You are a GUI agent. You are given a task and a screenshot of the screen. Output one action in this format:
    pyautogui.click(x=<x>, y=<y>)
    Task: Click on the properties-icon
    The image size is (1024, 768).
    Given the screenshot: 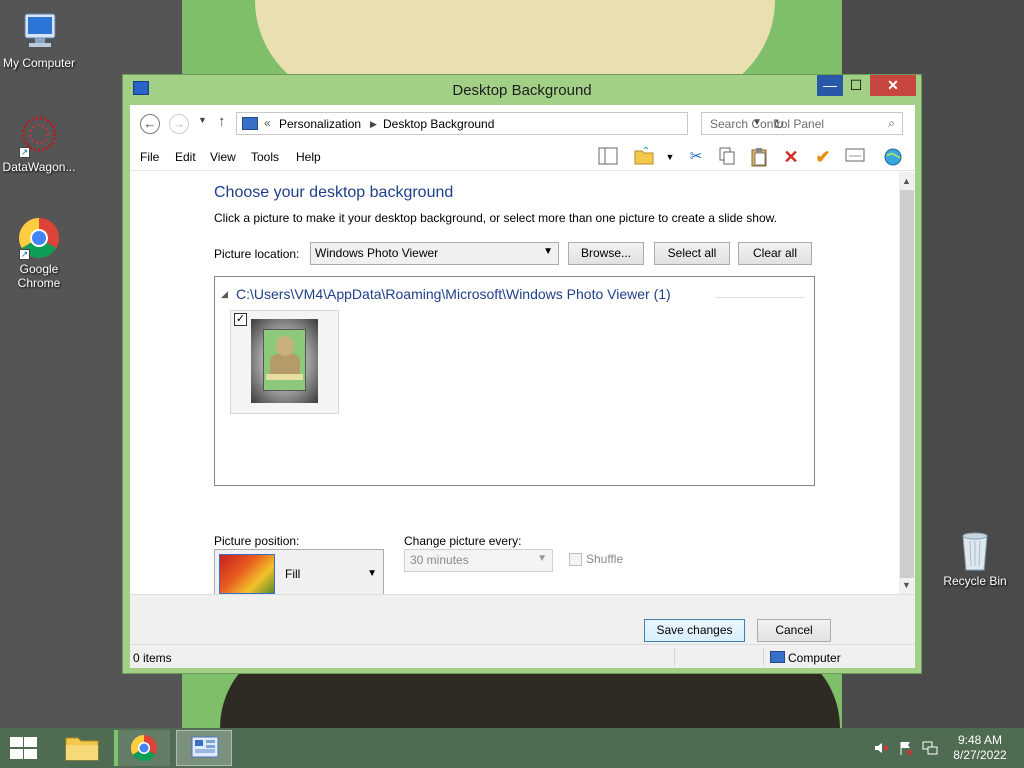 What is the action you would take?
    pyautogui.click(x=855, y=157)
    